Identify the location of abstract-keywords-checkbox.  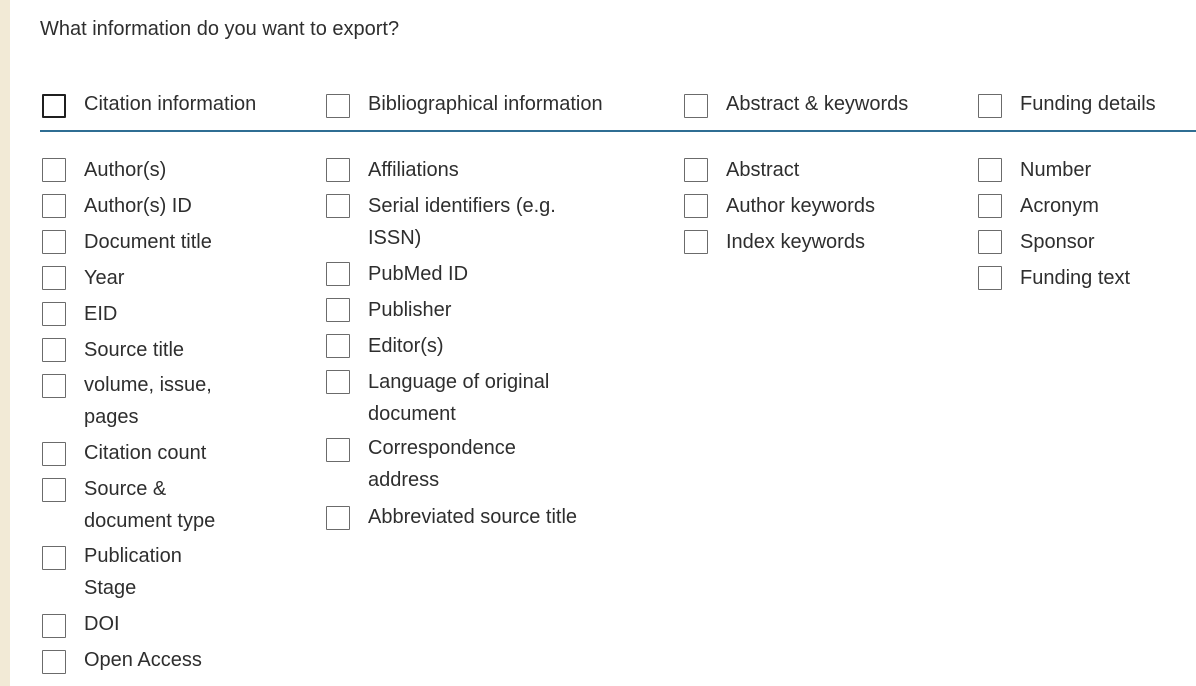
(696, 106).